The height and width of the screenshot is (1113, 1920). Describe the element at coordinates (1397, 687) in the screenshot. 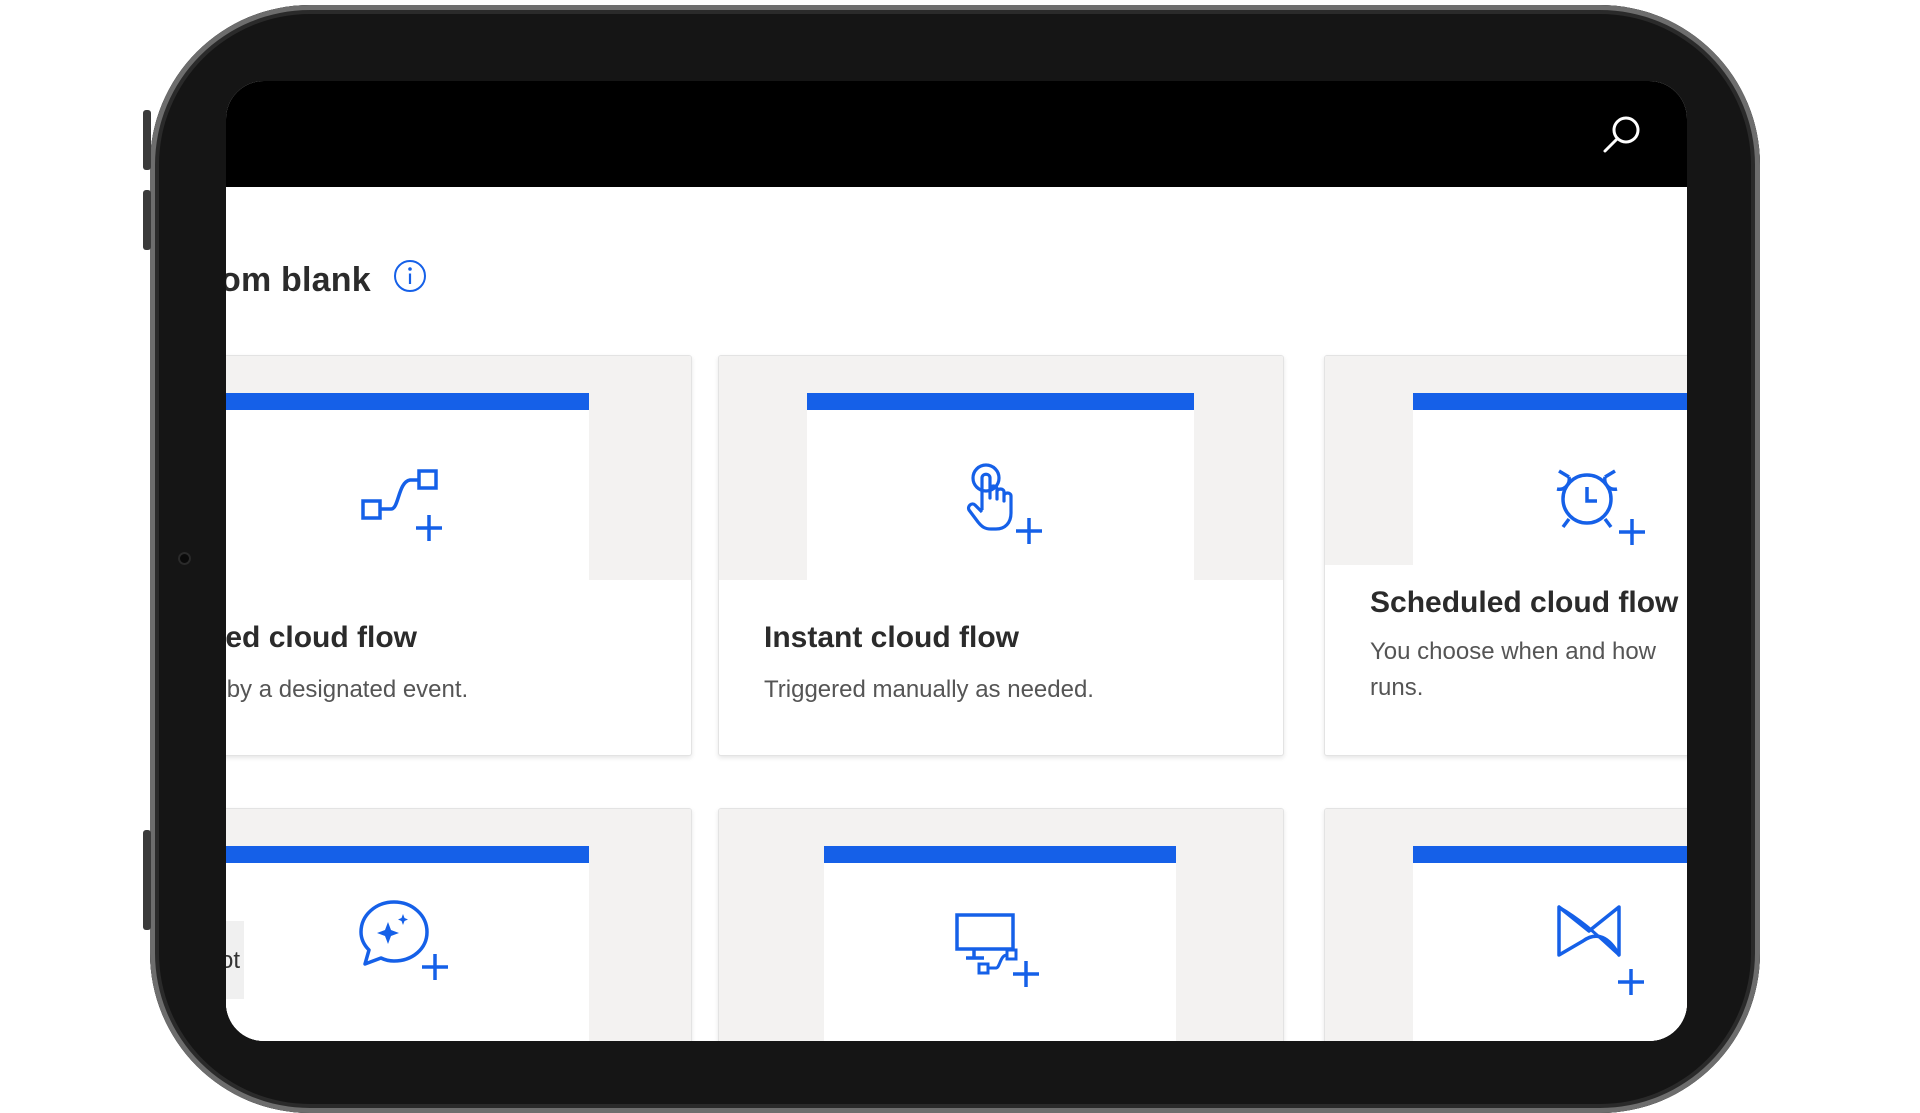

I see `card-description: runs.` at that location.